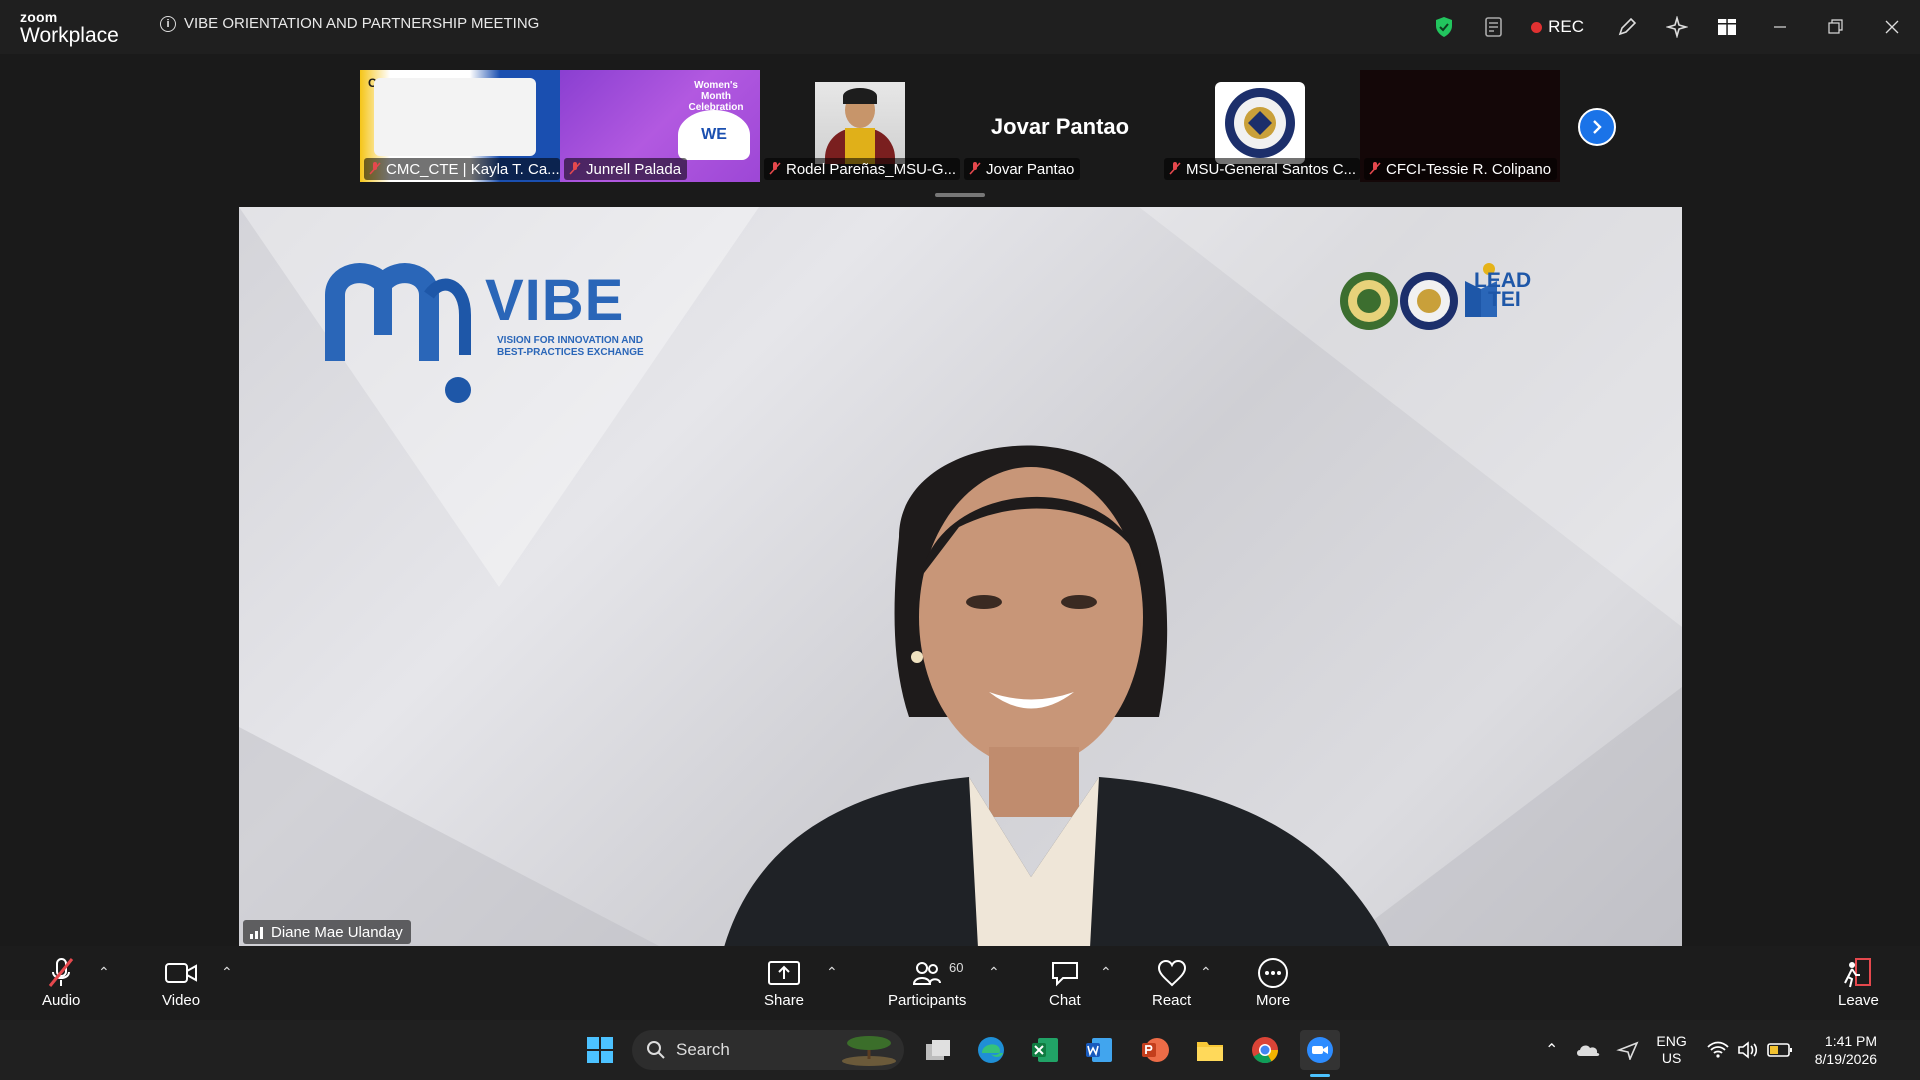 This screenshot has width=1920, height=1080. What do you see at coordinates (1588, 1050) in the screenshot?
I see `onedrive-icon` at bounding box center [1588, 1050].